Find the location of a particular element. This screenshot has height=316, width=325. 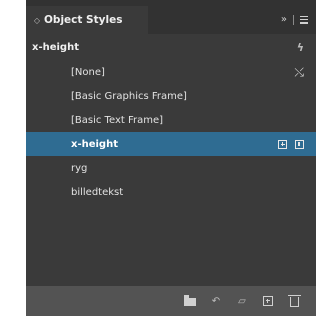

list-item-label: [None] is located at coordinates (88, 72).